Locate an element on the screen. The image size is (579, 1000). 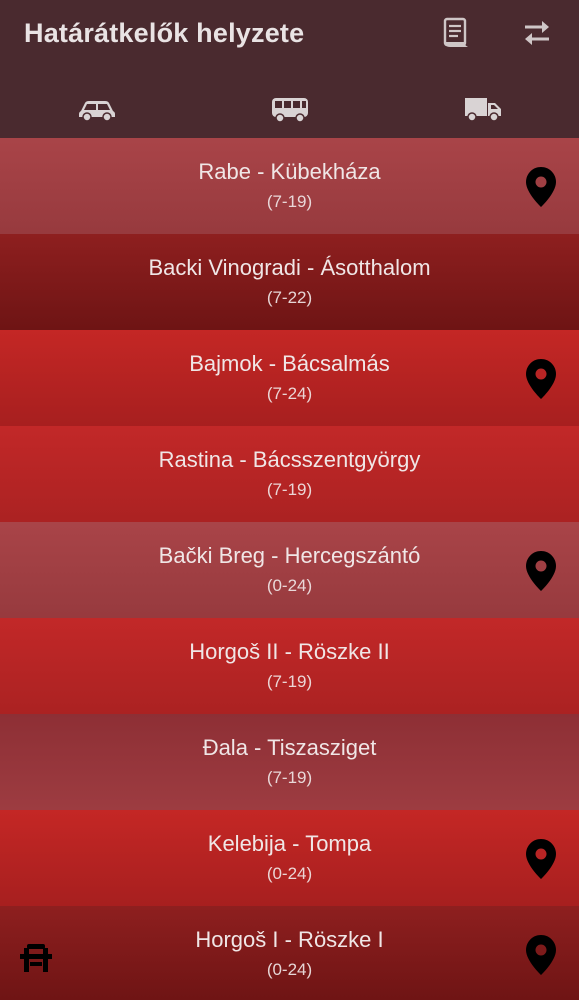
crossing-name: Horgoš I - Röszke I is located at coordinates (289, 939).